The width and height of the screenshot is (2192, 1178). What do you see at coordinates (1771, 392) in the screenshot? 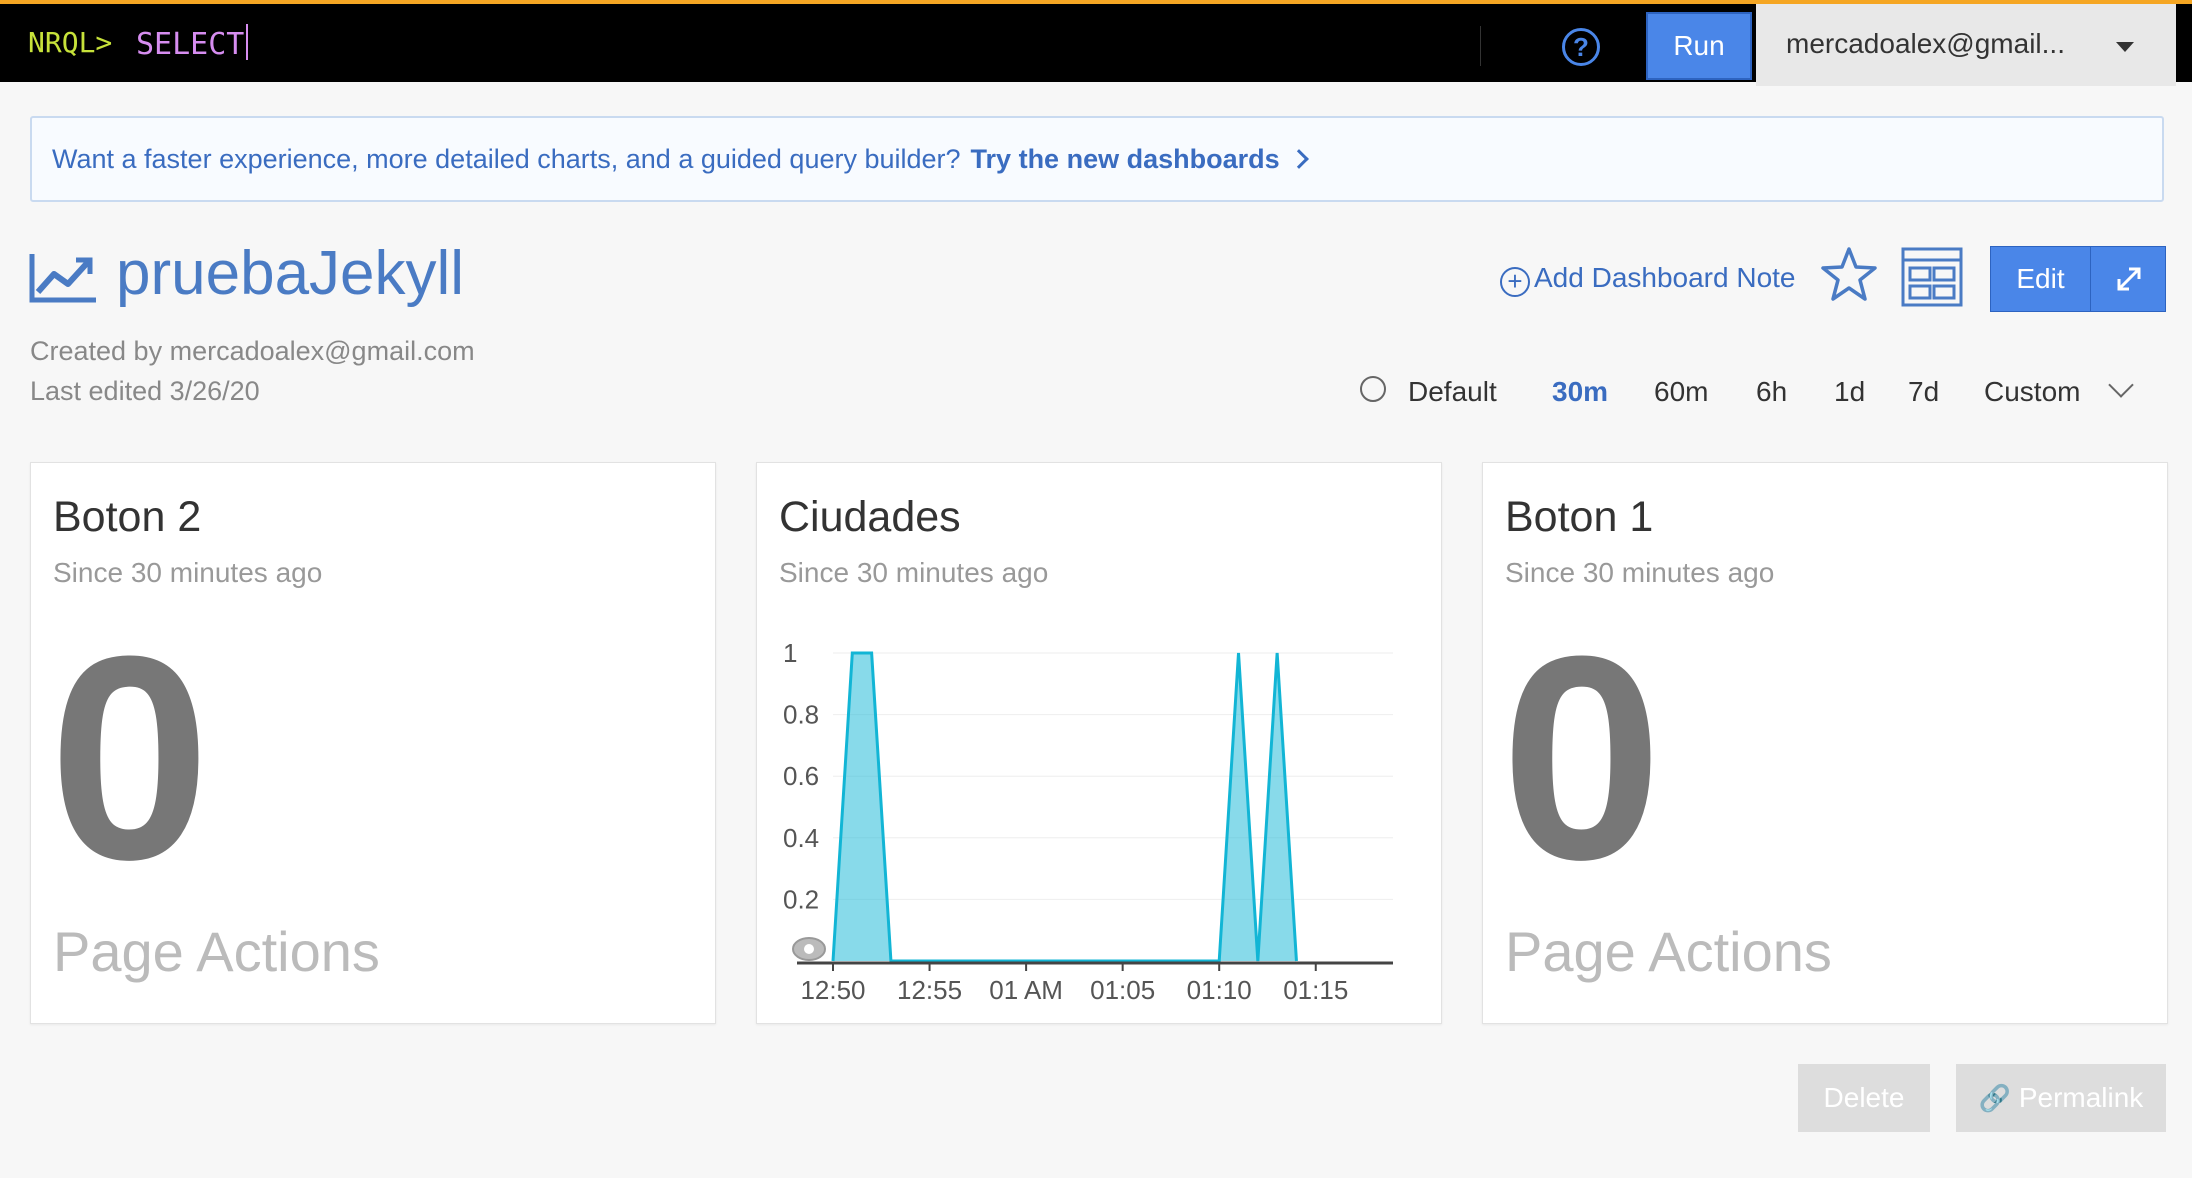
I see `time-option-6h: 6h` at bounding box center [1771, 392].